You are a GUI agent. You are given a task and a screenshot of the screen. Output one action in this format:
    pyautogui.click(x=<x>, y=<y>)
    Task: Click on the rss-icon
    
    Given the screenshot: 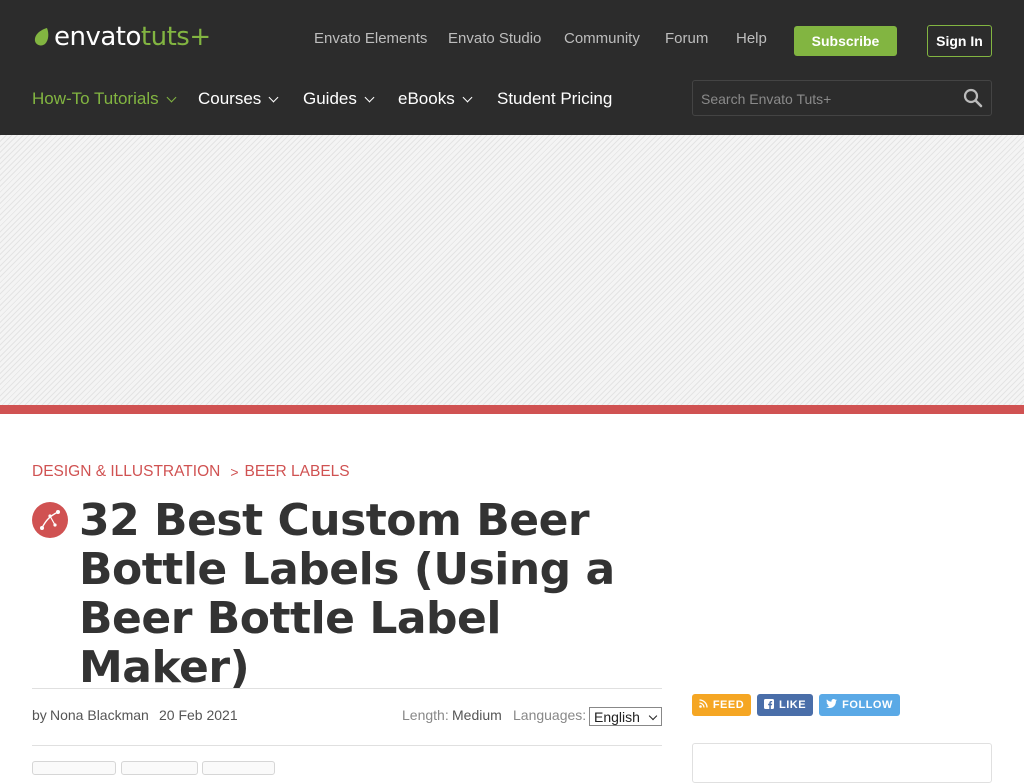 What is the action you would take?
    pyautogui.click(x=703, y=705)
    